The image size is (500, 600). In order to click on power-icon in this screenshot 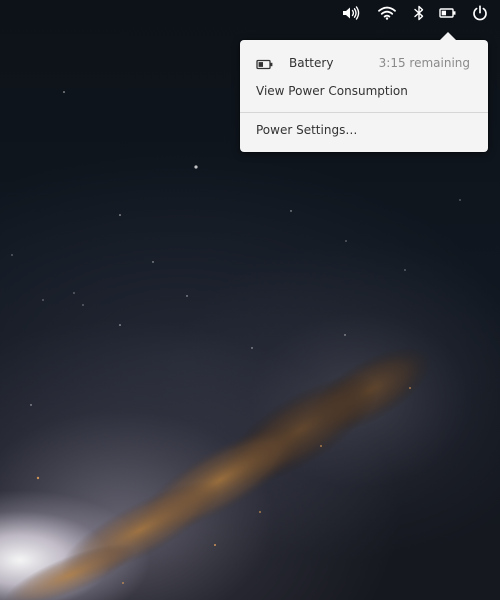, I will do `click(480, 13)`.